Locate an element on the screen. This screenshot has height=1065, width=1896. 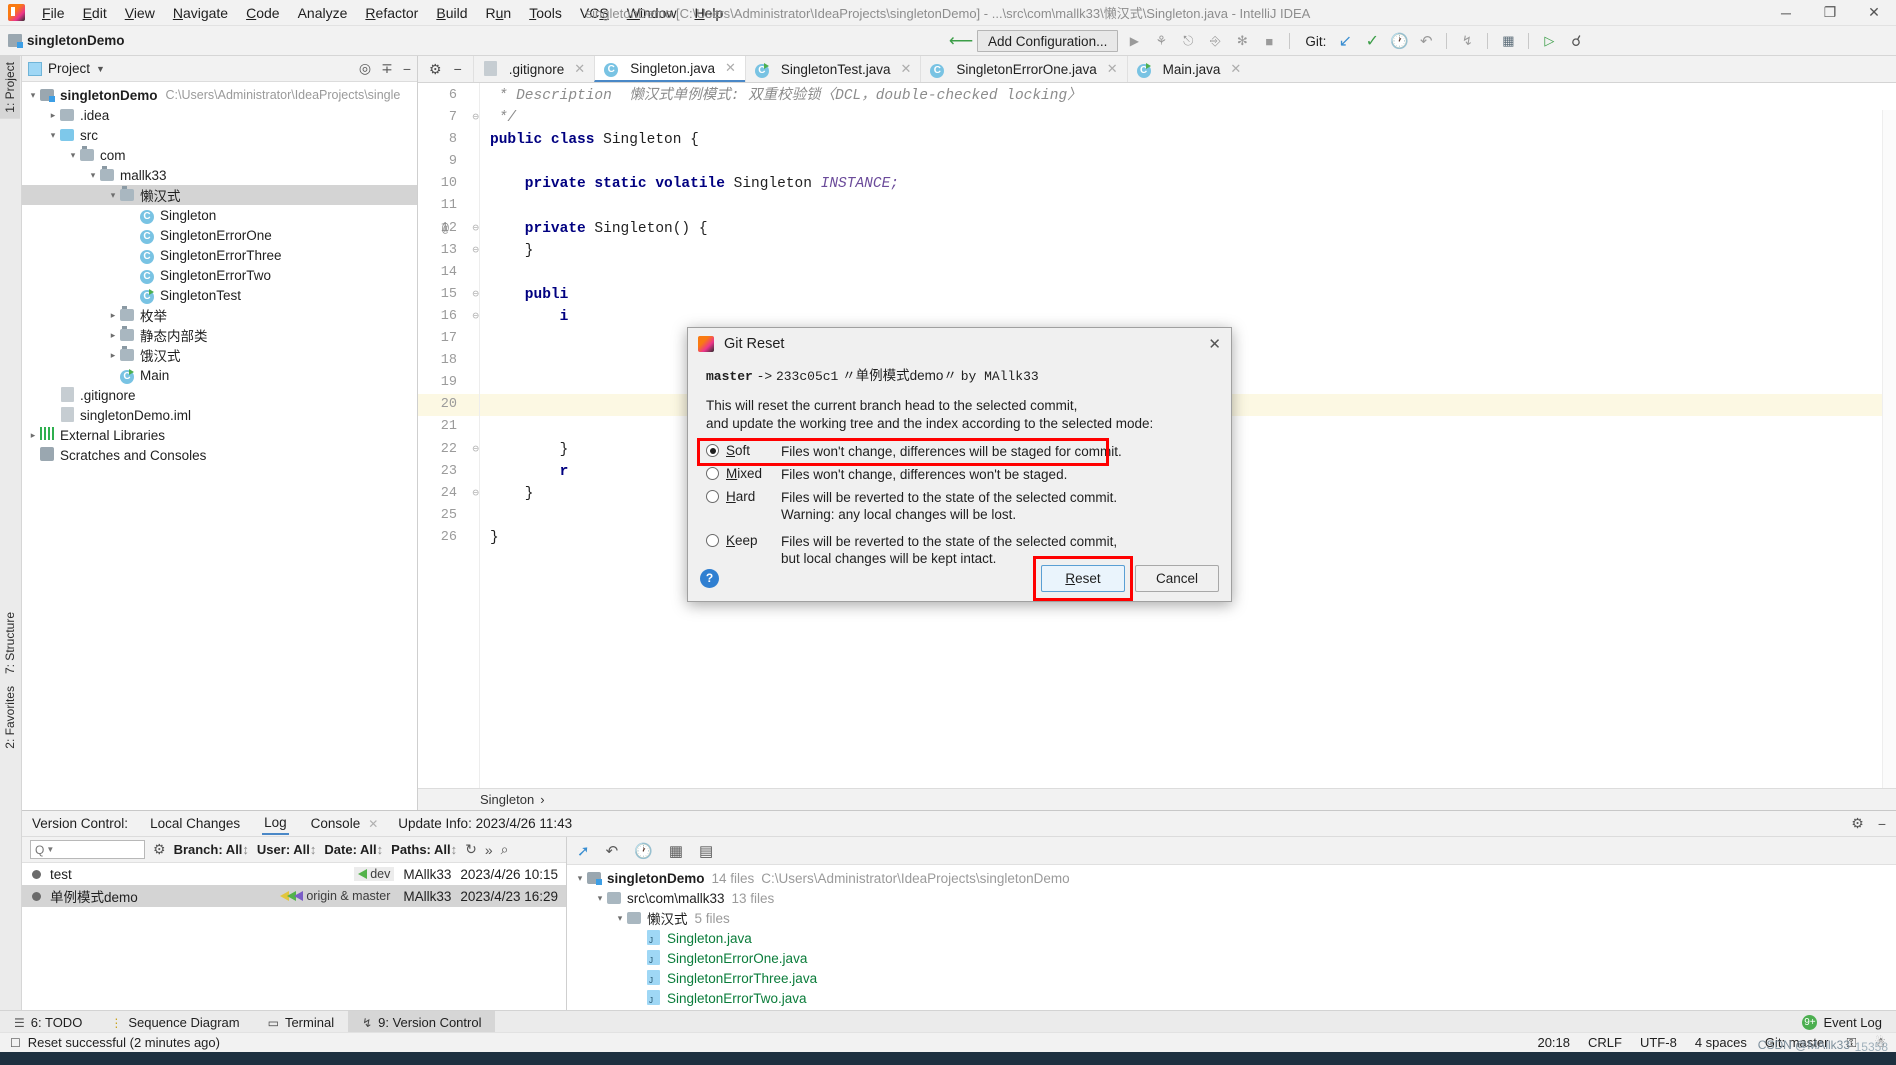
menu-refactor: Refactor is located at coordinates (391, 13).